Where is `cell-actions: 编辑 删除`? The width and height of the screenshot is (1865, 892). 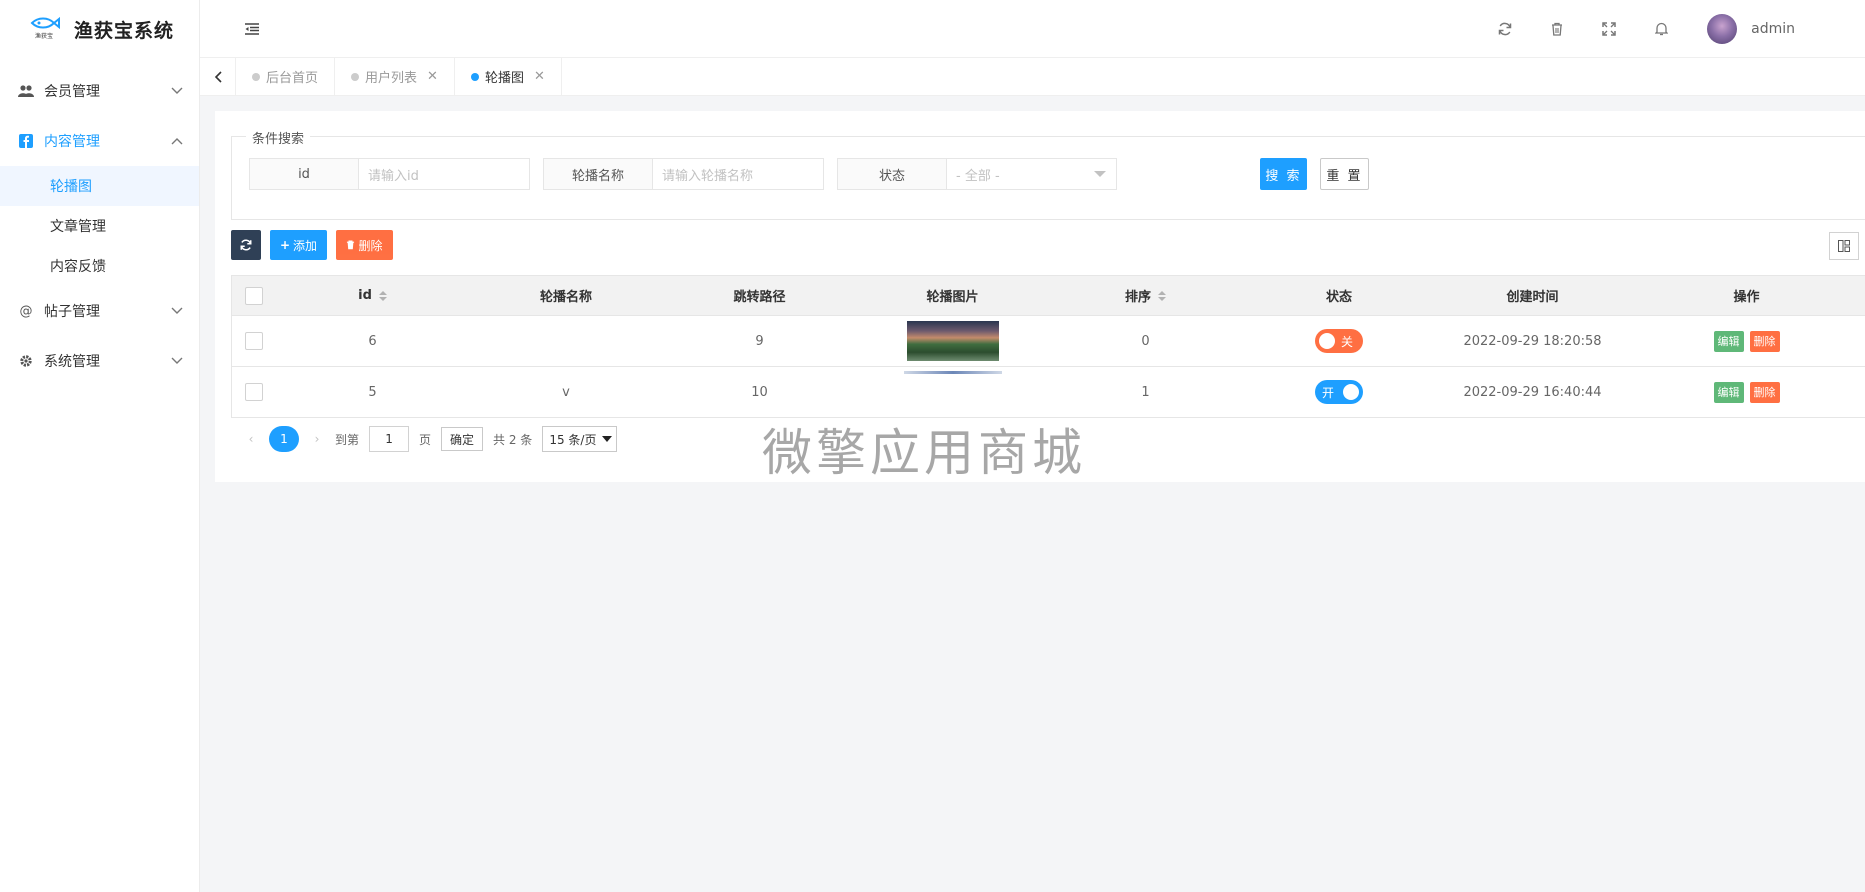
cell-actions: 编辑 删除 is located at coordinates (1746, 341).